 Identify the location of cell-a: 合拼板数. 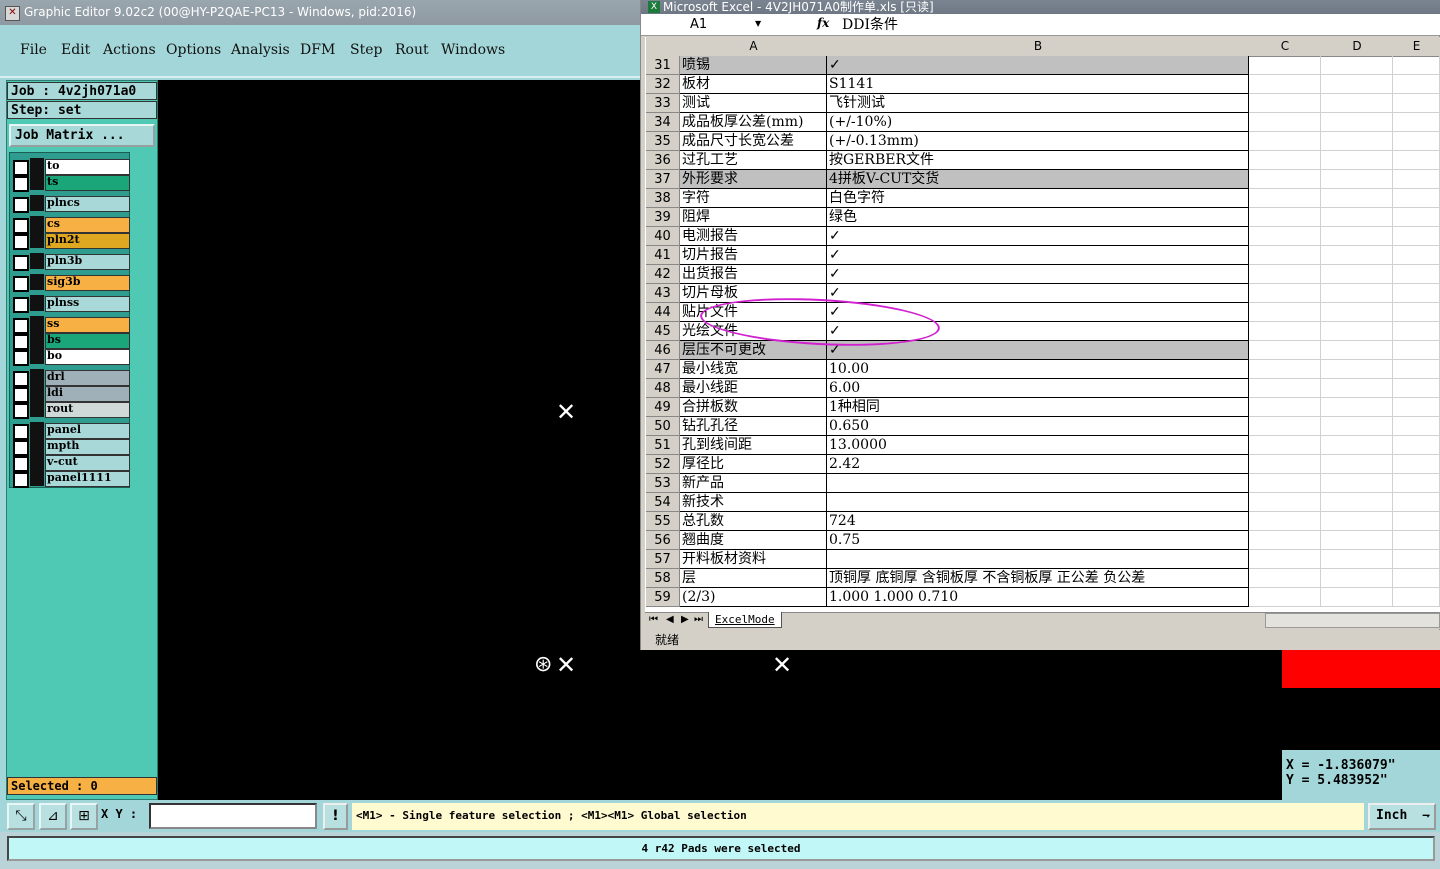
(753, 407).